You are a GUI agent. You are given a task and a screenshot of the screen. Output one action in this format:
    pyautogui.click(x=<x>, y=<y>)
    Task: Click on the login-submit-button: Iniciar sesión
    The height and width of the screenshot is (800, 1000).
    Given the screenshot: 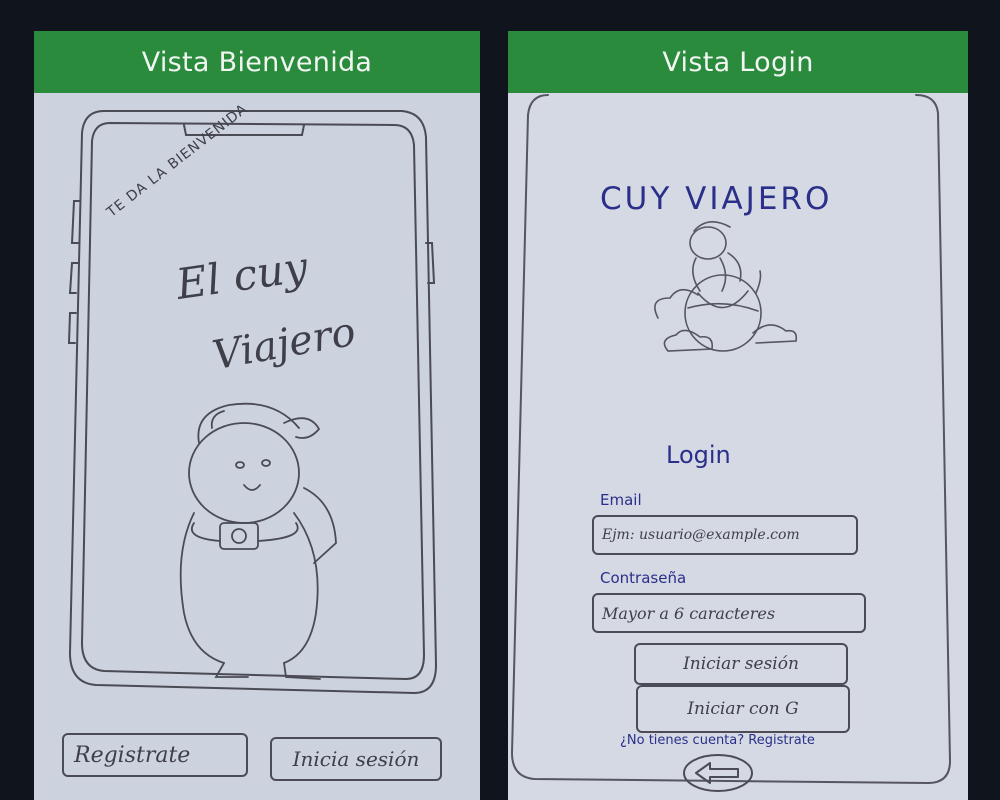 What is the action you would take?
    pyautogui.click(x=741, y=664)
    